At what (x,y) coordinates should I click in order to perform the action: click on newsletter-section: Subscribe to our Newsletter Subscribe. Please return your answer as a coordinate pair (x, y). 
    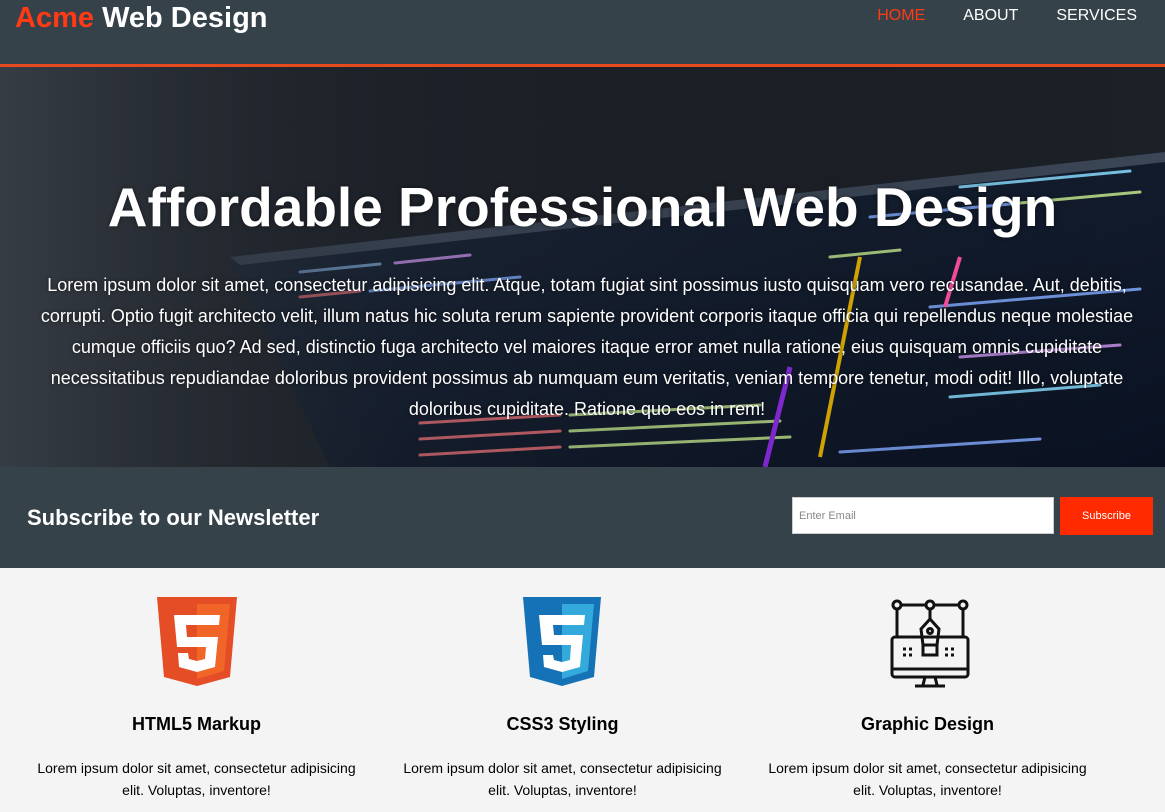
    Looking at the image, I should click on (582, 517).